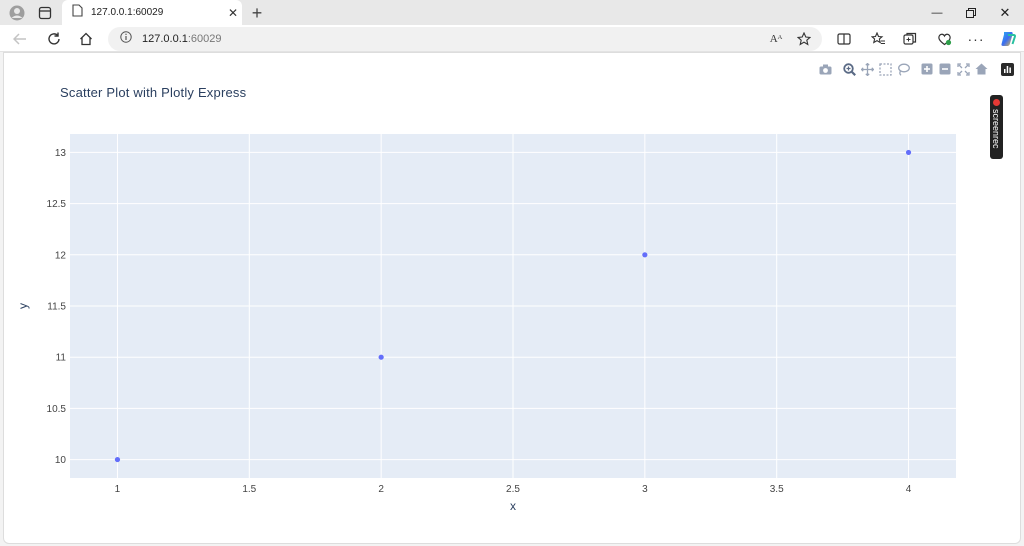 Image resolution: width=1024 pixels, height=546 pixels. Describe the element at coordinates (61, 358) in the screenshot. I see `y-tick-label: 11` at that location.